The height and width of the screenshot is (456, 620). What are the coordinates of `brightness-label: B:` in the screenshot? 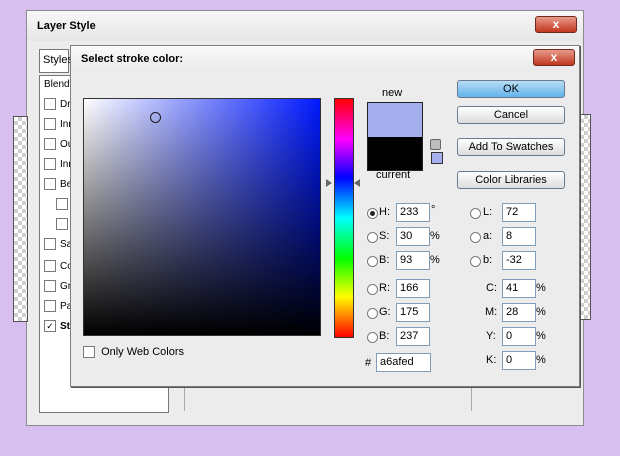 It's located at (384, 260).